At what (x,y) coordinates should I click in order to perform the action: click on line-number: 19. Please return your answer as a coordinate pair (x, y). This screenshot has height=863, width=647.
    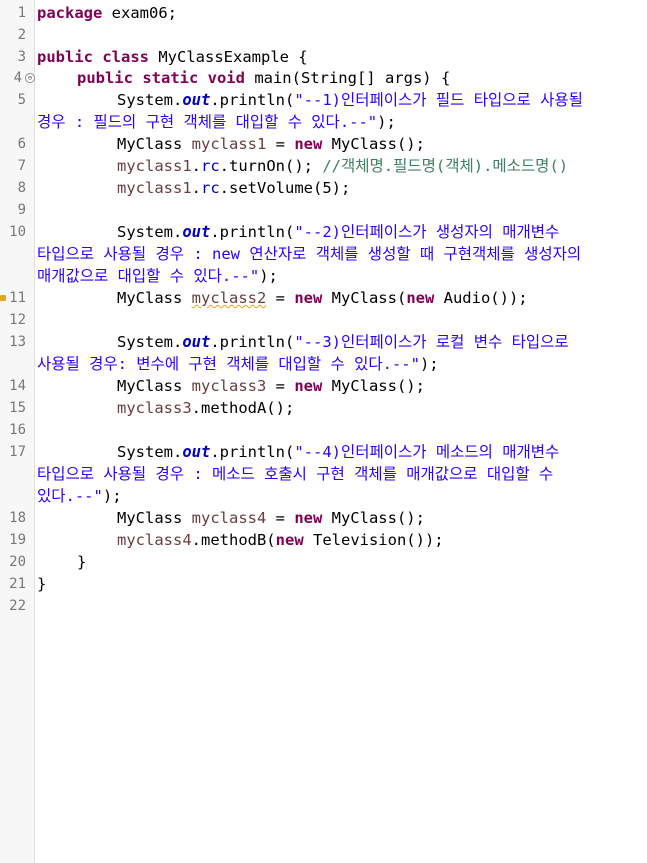
    Looking at the image, I should click on (17, 540).